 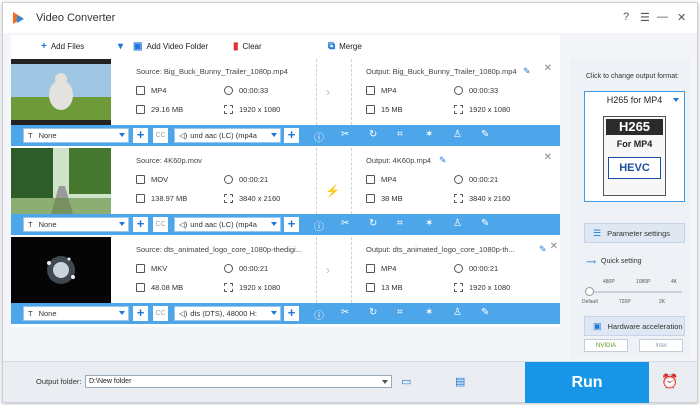 I want to click on output-format: MP4, so click(x=381, y=90).